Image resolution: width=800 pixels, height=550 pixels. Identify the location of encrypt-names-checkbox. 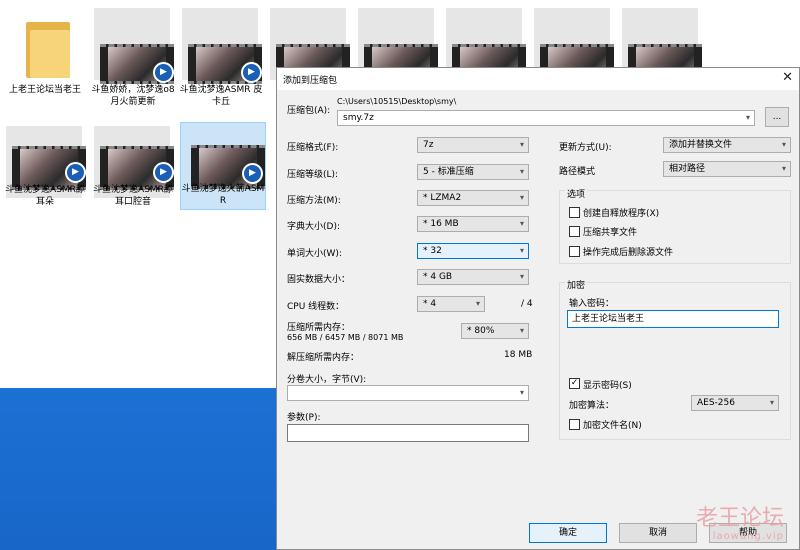
(574, 424).